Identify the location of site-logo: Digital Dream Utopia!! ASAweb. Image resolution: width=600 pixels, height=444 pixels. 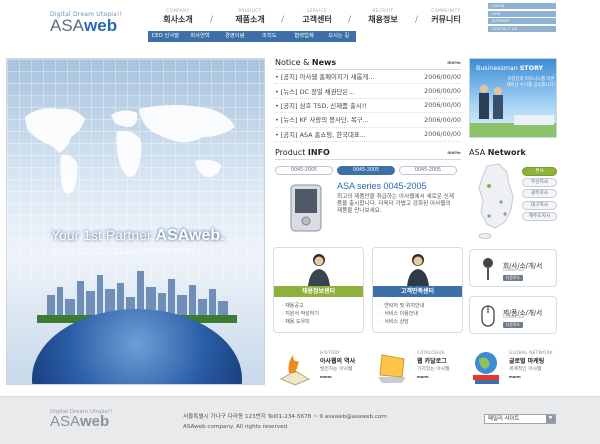
(86, 22).